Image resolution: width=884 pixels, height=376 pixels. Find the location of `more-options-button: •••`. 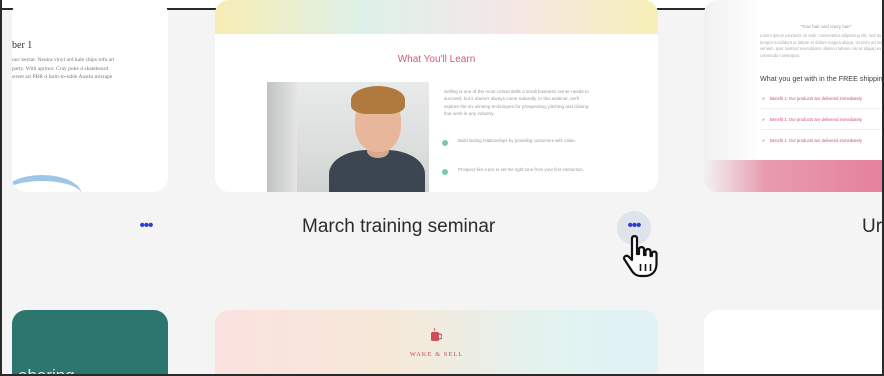

more-options-button: ••• is located at coordinates (146, 228).